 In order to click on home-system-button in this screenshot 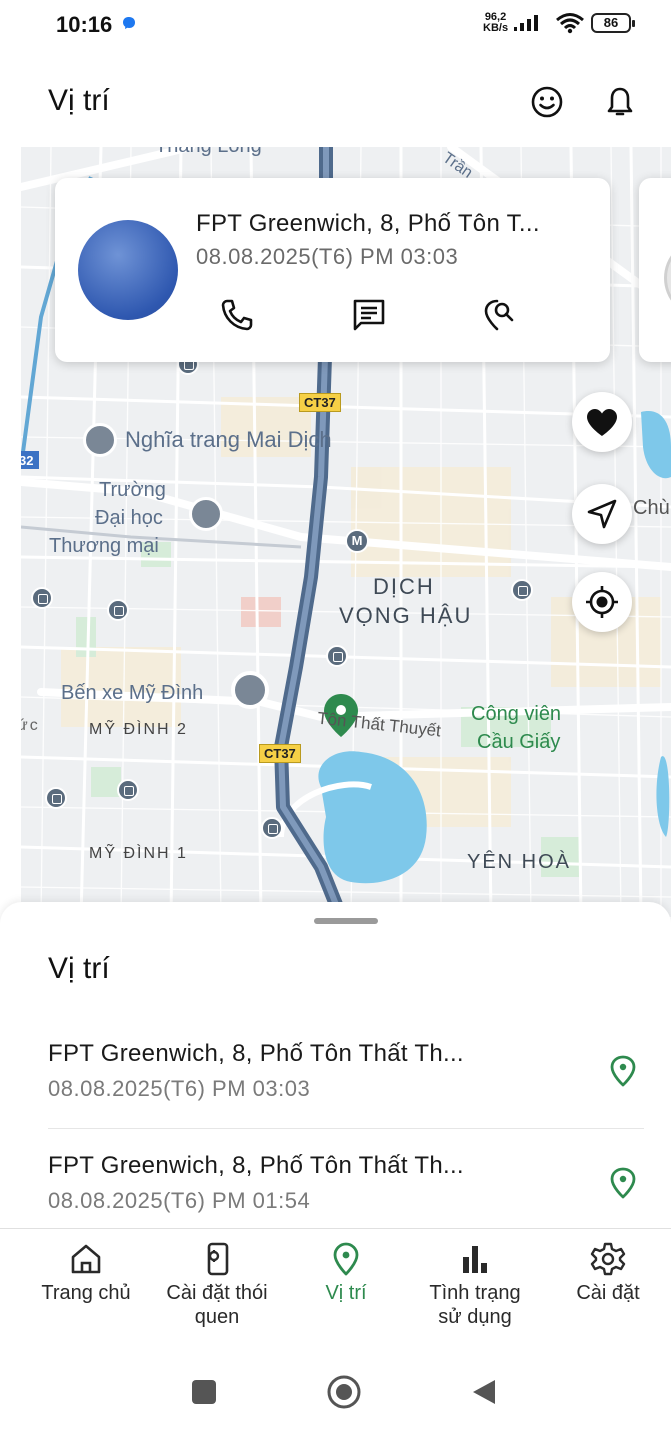, I will do `click(344, 1392)`.